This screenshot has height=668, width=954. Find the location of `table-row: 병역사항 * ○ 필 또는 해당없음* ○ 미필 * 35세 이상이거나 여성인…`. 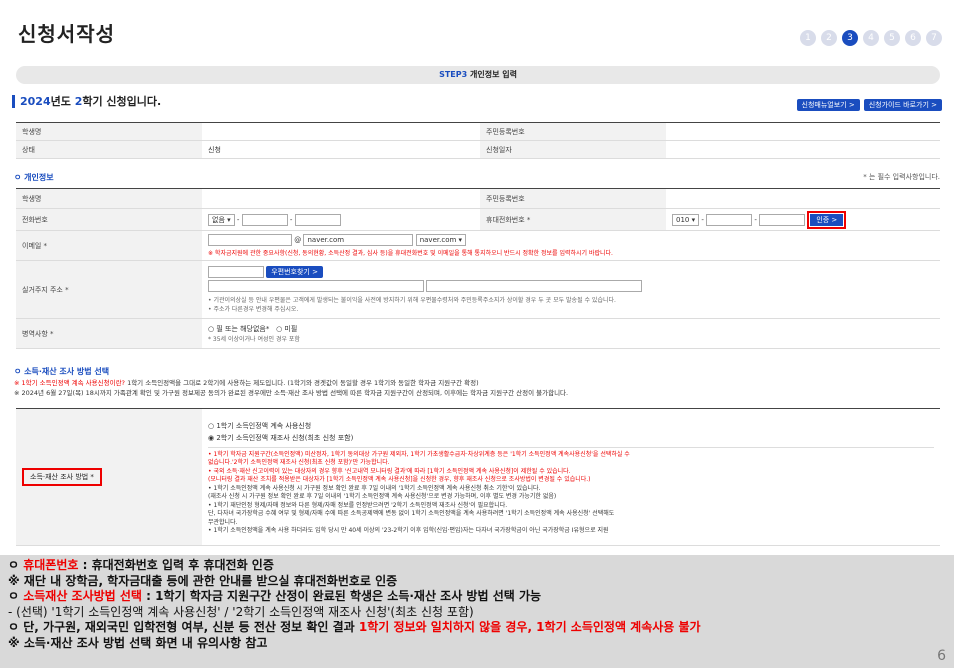

table-row: 병역사항 * ○ 필 또는 해당없음* ○ 미필 * 35세 이상이거나 여성인… is located at coordinates (478, 333).